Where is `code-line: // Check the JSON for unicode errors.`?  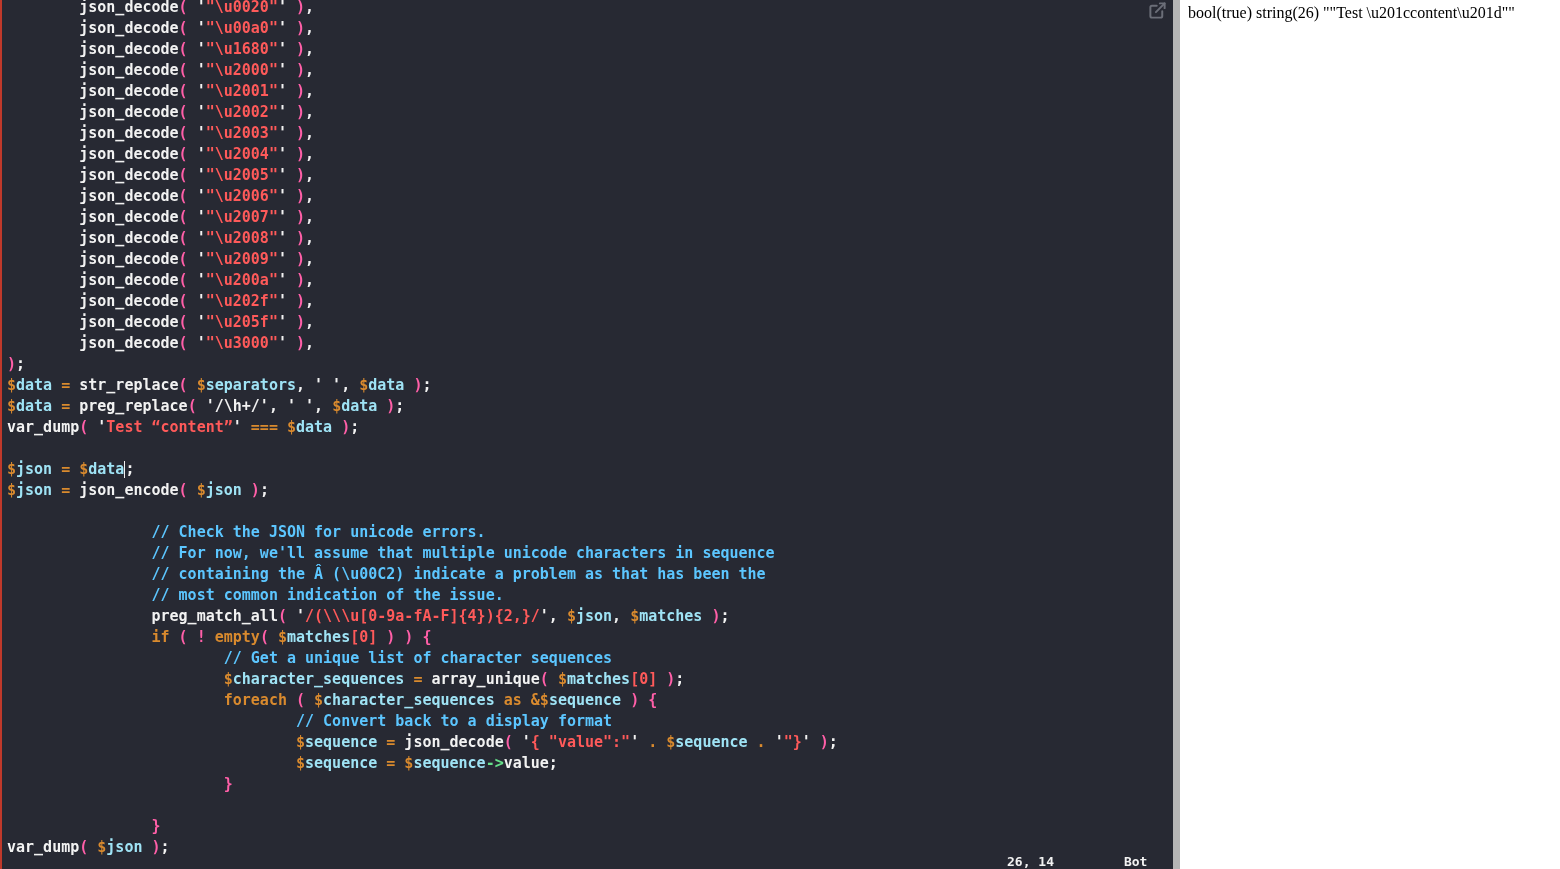
code-line: // Check the JSON for unicode errors. is located at coordinates (318, 532).